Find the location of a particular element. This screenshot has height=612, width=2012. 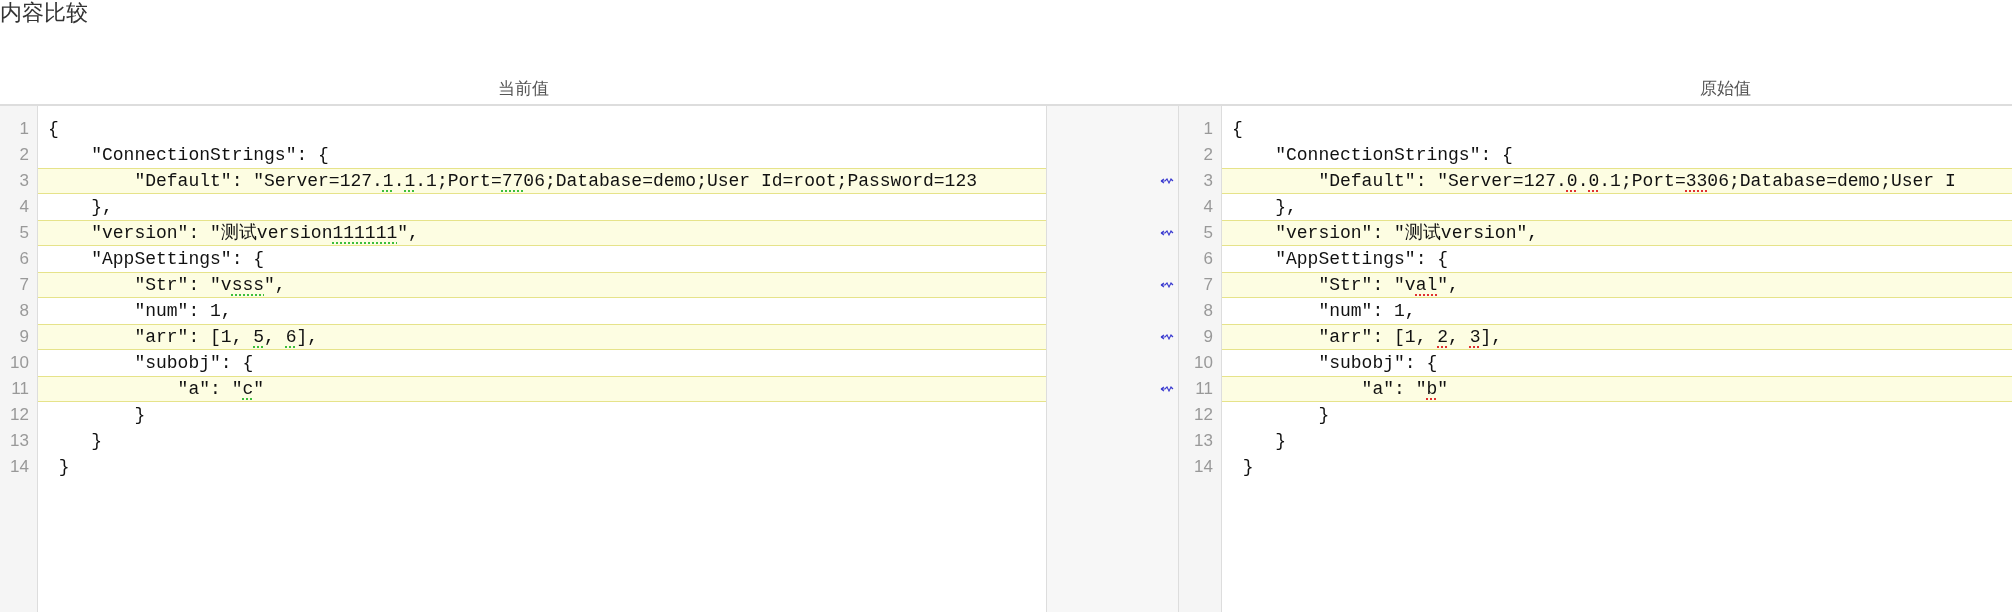

pane-header: 当前值 is located at coordinates (523, 88).